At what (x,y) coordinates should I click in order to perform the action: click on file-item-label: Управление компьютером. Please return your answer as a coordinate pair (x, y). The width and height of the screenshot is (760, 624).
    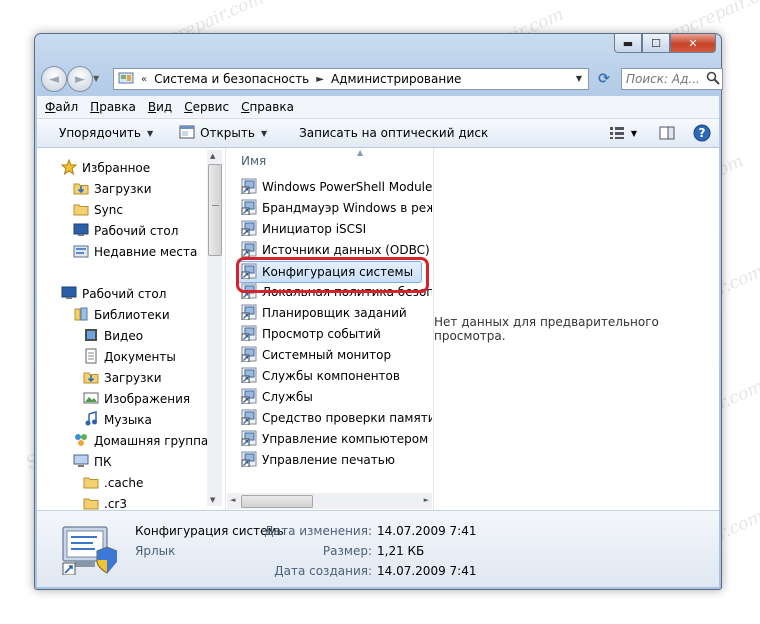
    Looking at the image, I should click on (345, 439).